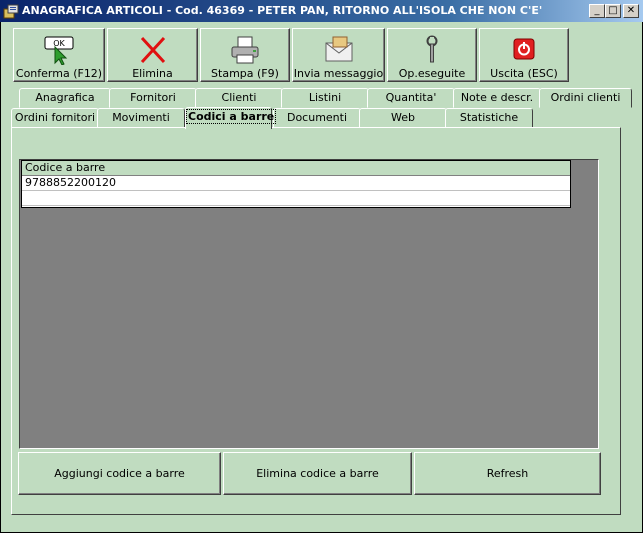  Describe the element at coordinates (11, 11) in the screenshot. I see `app-icon` at that location.